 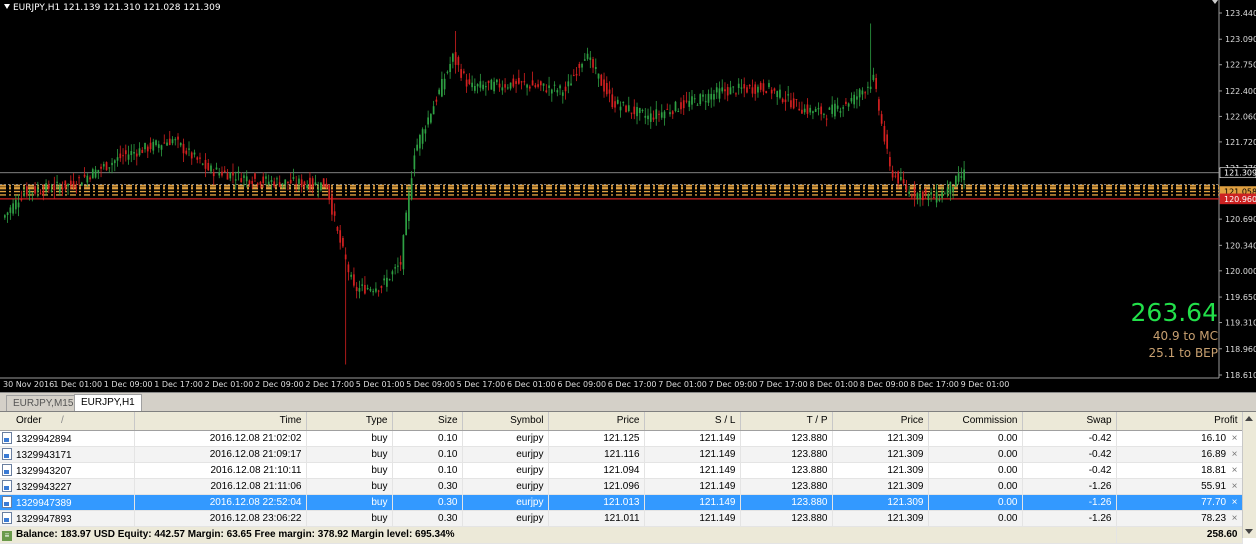 I want to click on chart-shift-icon, so click(x=1215, y=2).